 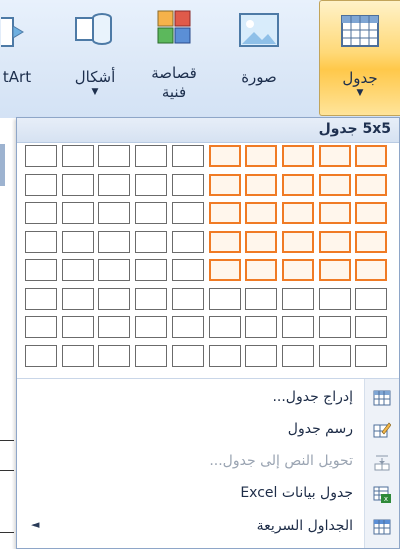 I want to click on table-size-title: 5x5 جدول, so click(x=354, y=129).